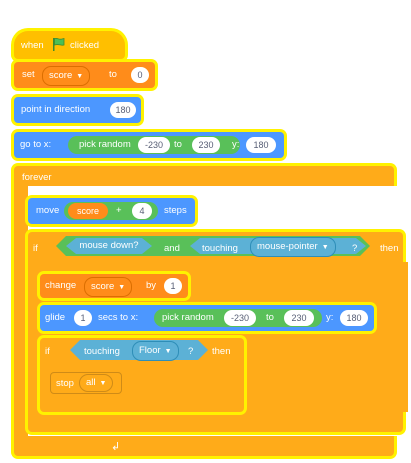 The image size is (411, 463). I want to click on change-variable-dropdown: score ▼, so click(108, 287).